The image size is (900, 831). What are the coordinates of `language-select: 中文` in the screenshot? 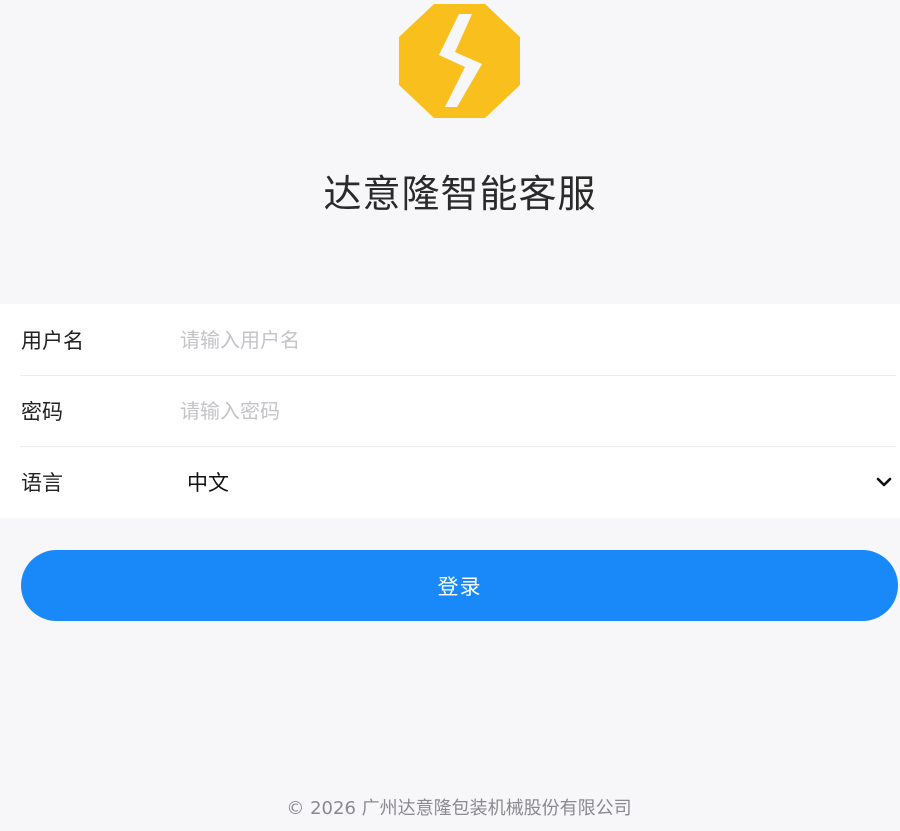 It's located at (530, 482).